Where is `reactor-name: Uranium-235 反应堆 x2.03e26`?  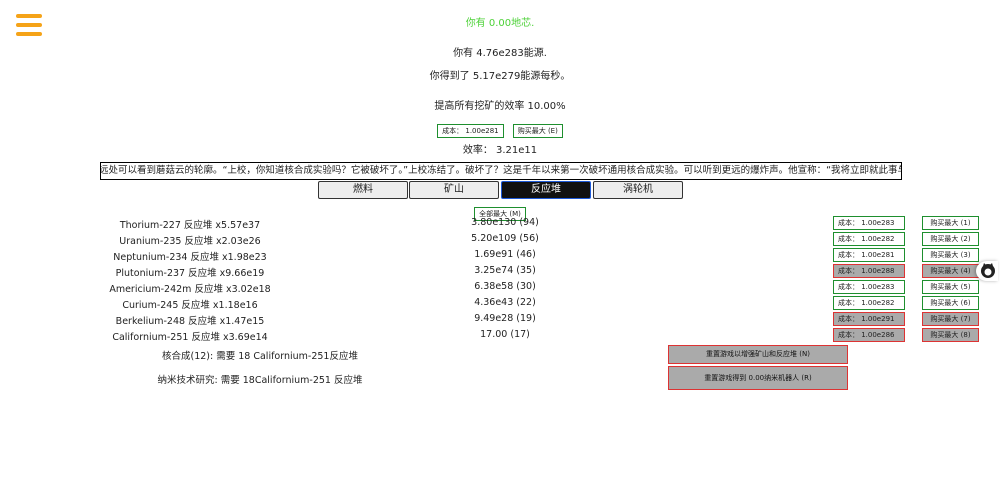
reactor-name: Uranium-235 反应堆 x2.03e26 is located at coordinates (190, 241).